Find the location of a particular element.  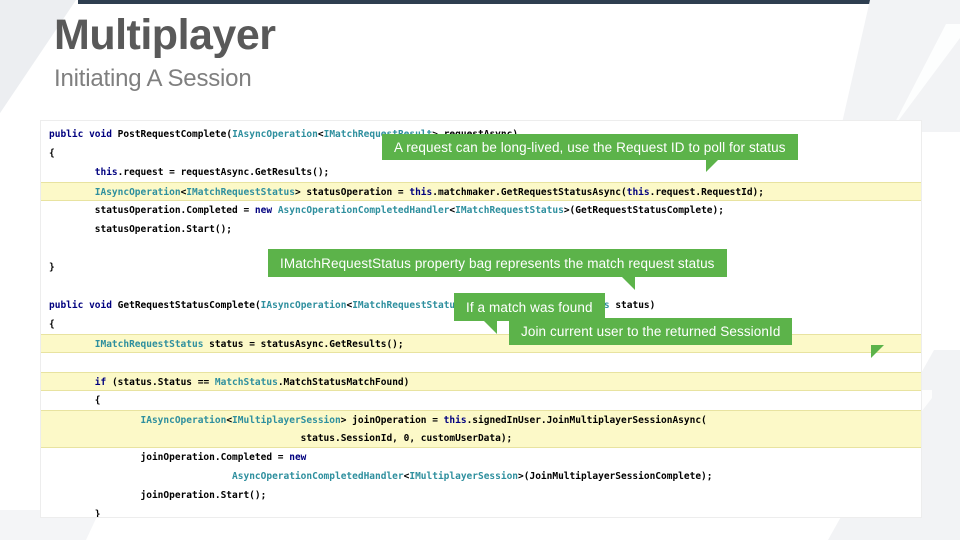

code-line: status.SessionId, 0, customUserData); is located at coordinates (481, 438).